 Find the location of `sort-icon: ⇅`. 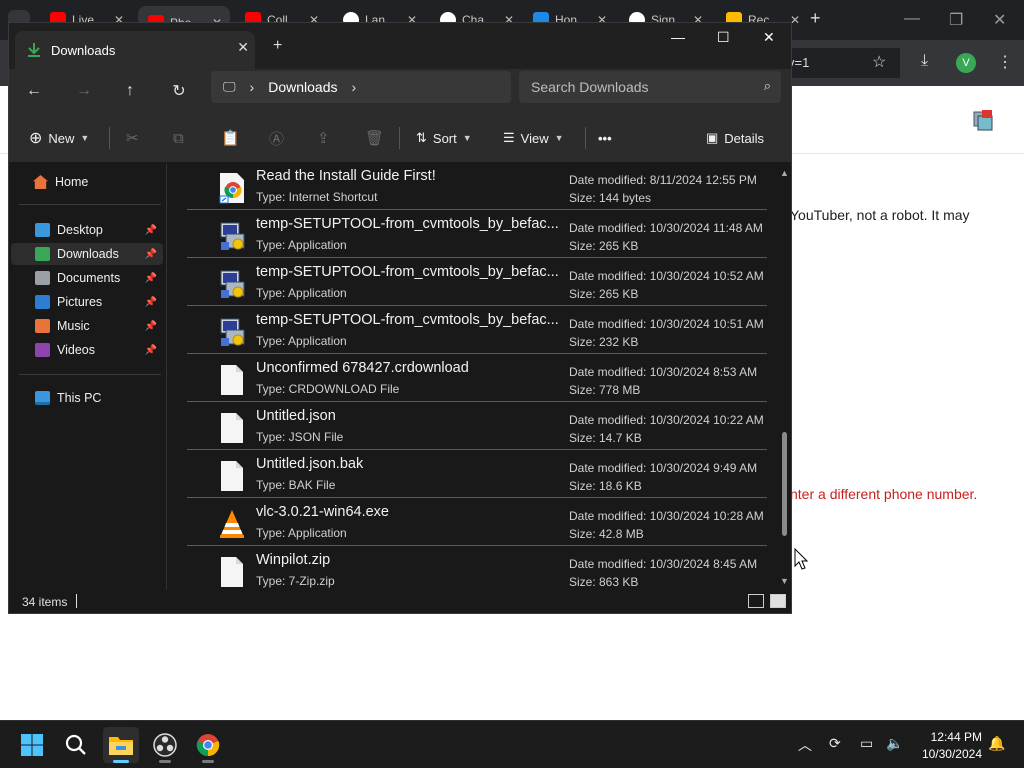

sort-icon: ⇅ is located at coordinates (421, 137).